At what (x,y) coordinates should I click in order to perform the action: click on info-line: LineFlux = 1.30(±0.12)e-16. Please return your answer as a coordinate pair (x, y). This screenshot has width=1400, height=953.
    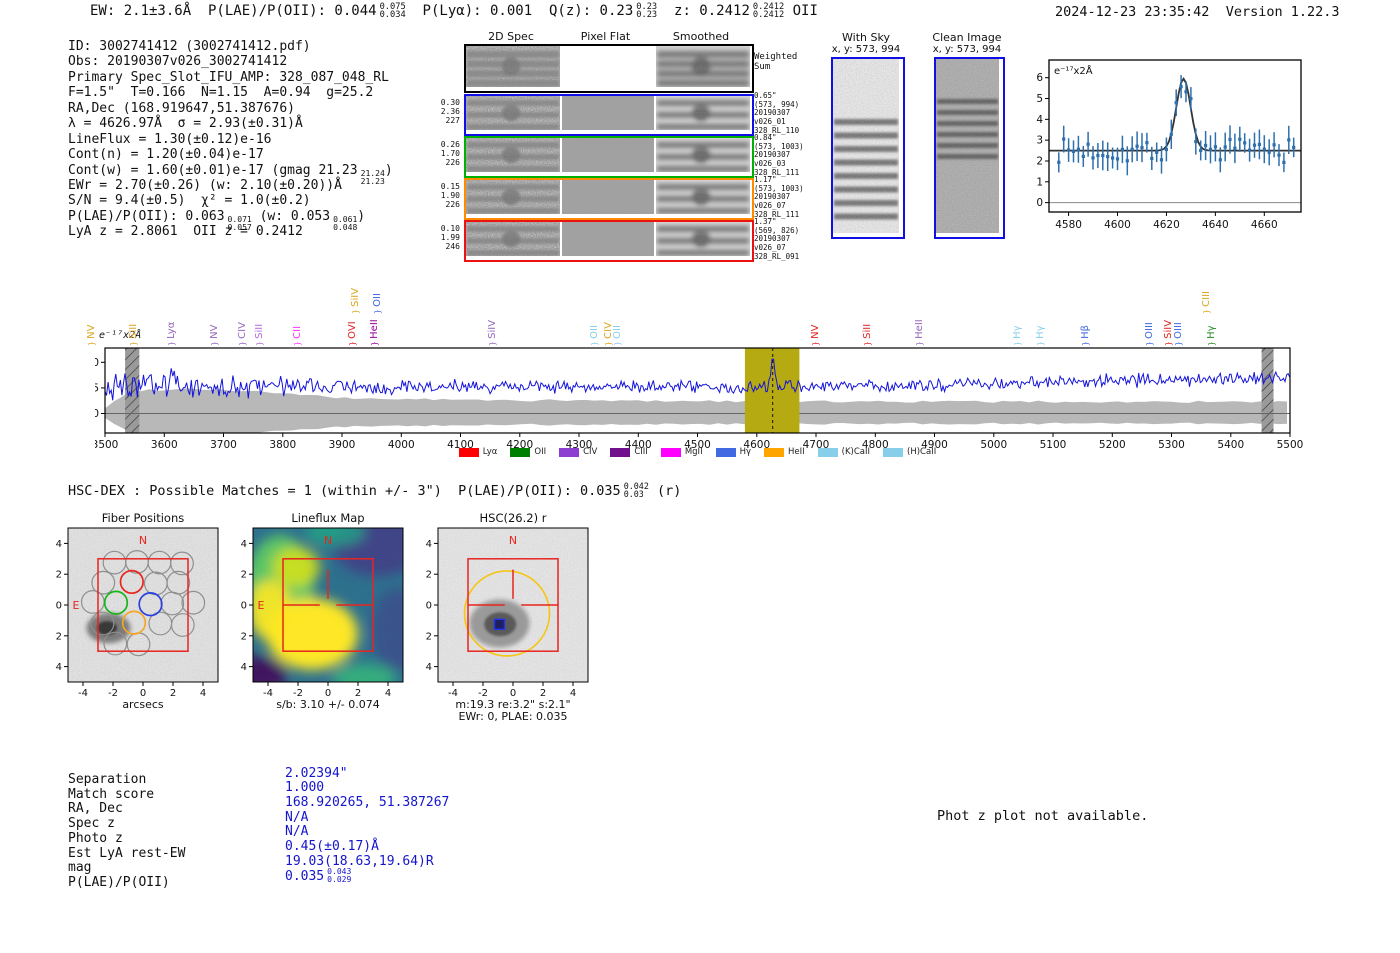
    Looking at the image, I should click on (230, 139).